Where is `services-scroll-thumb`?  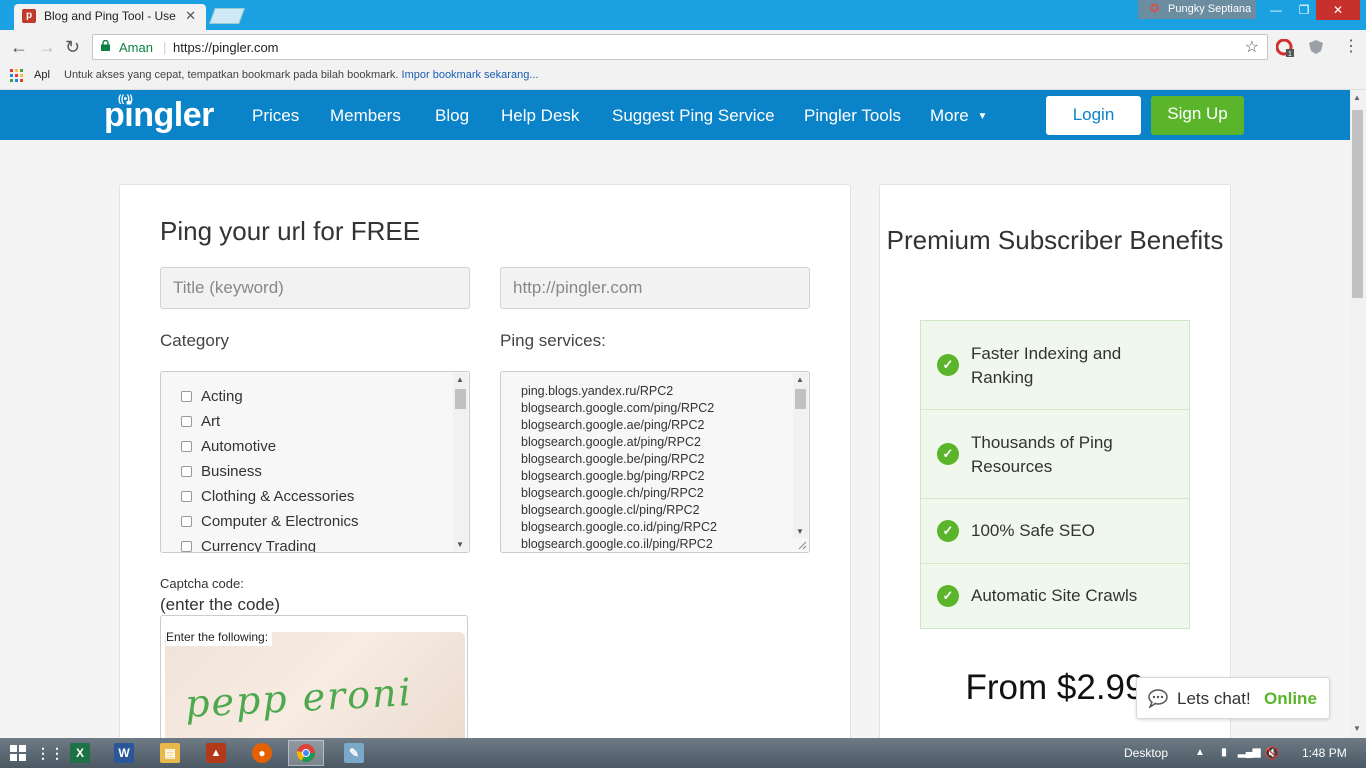
services-scroll-thumb is located at coordinates (800, 399).